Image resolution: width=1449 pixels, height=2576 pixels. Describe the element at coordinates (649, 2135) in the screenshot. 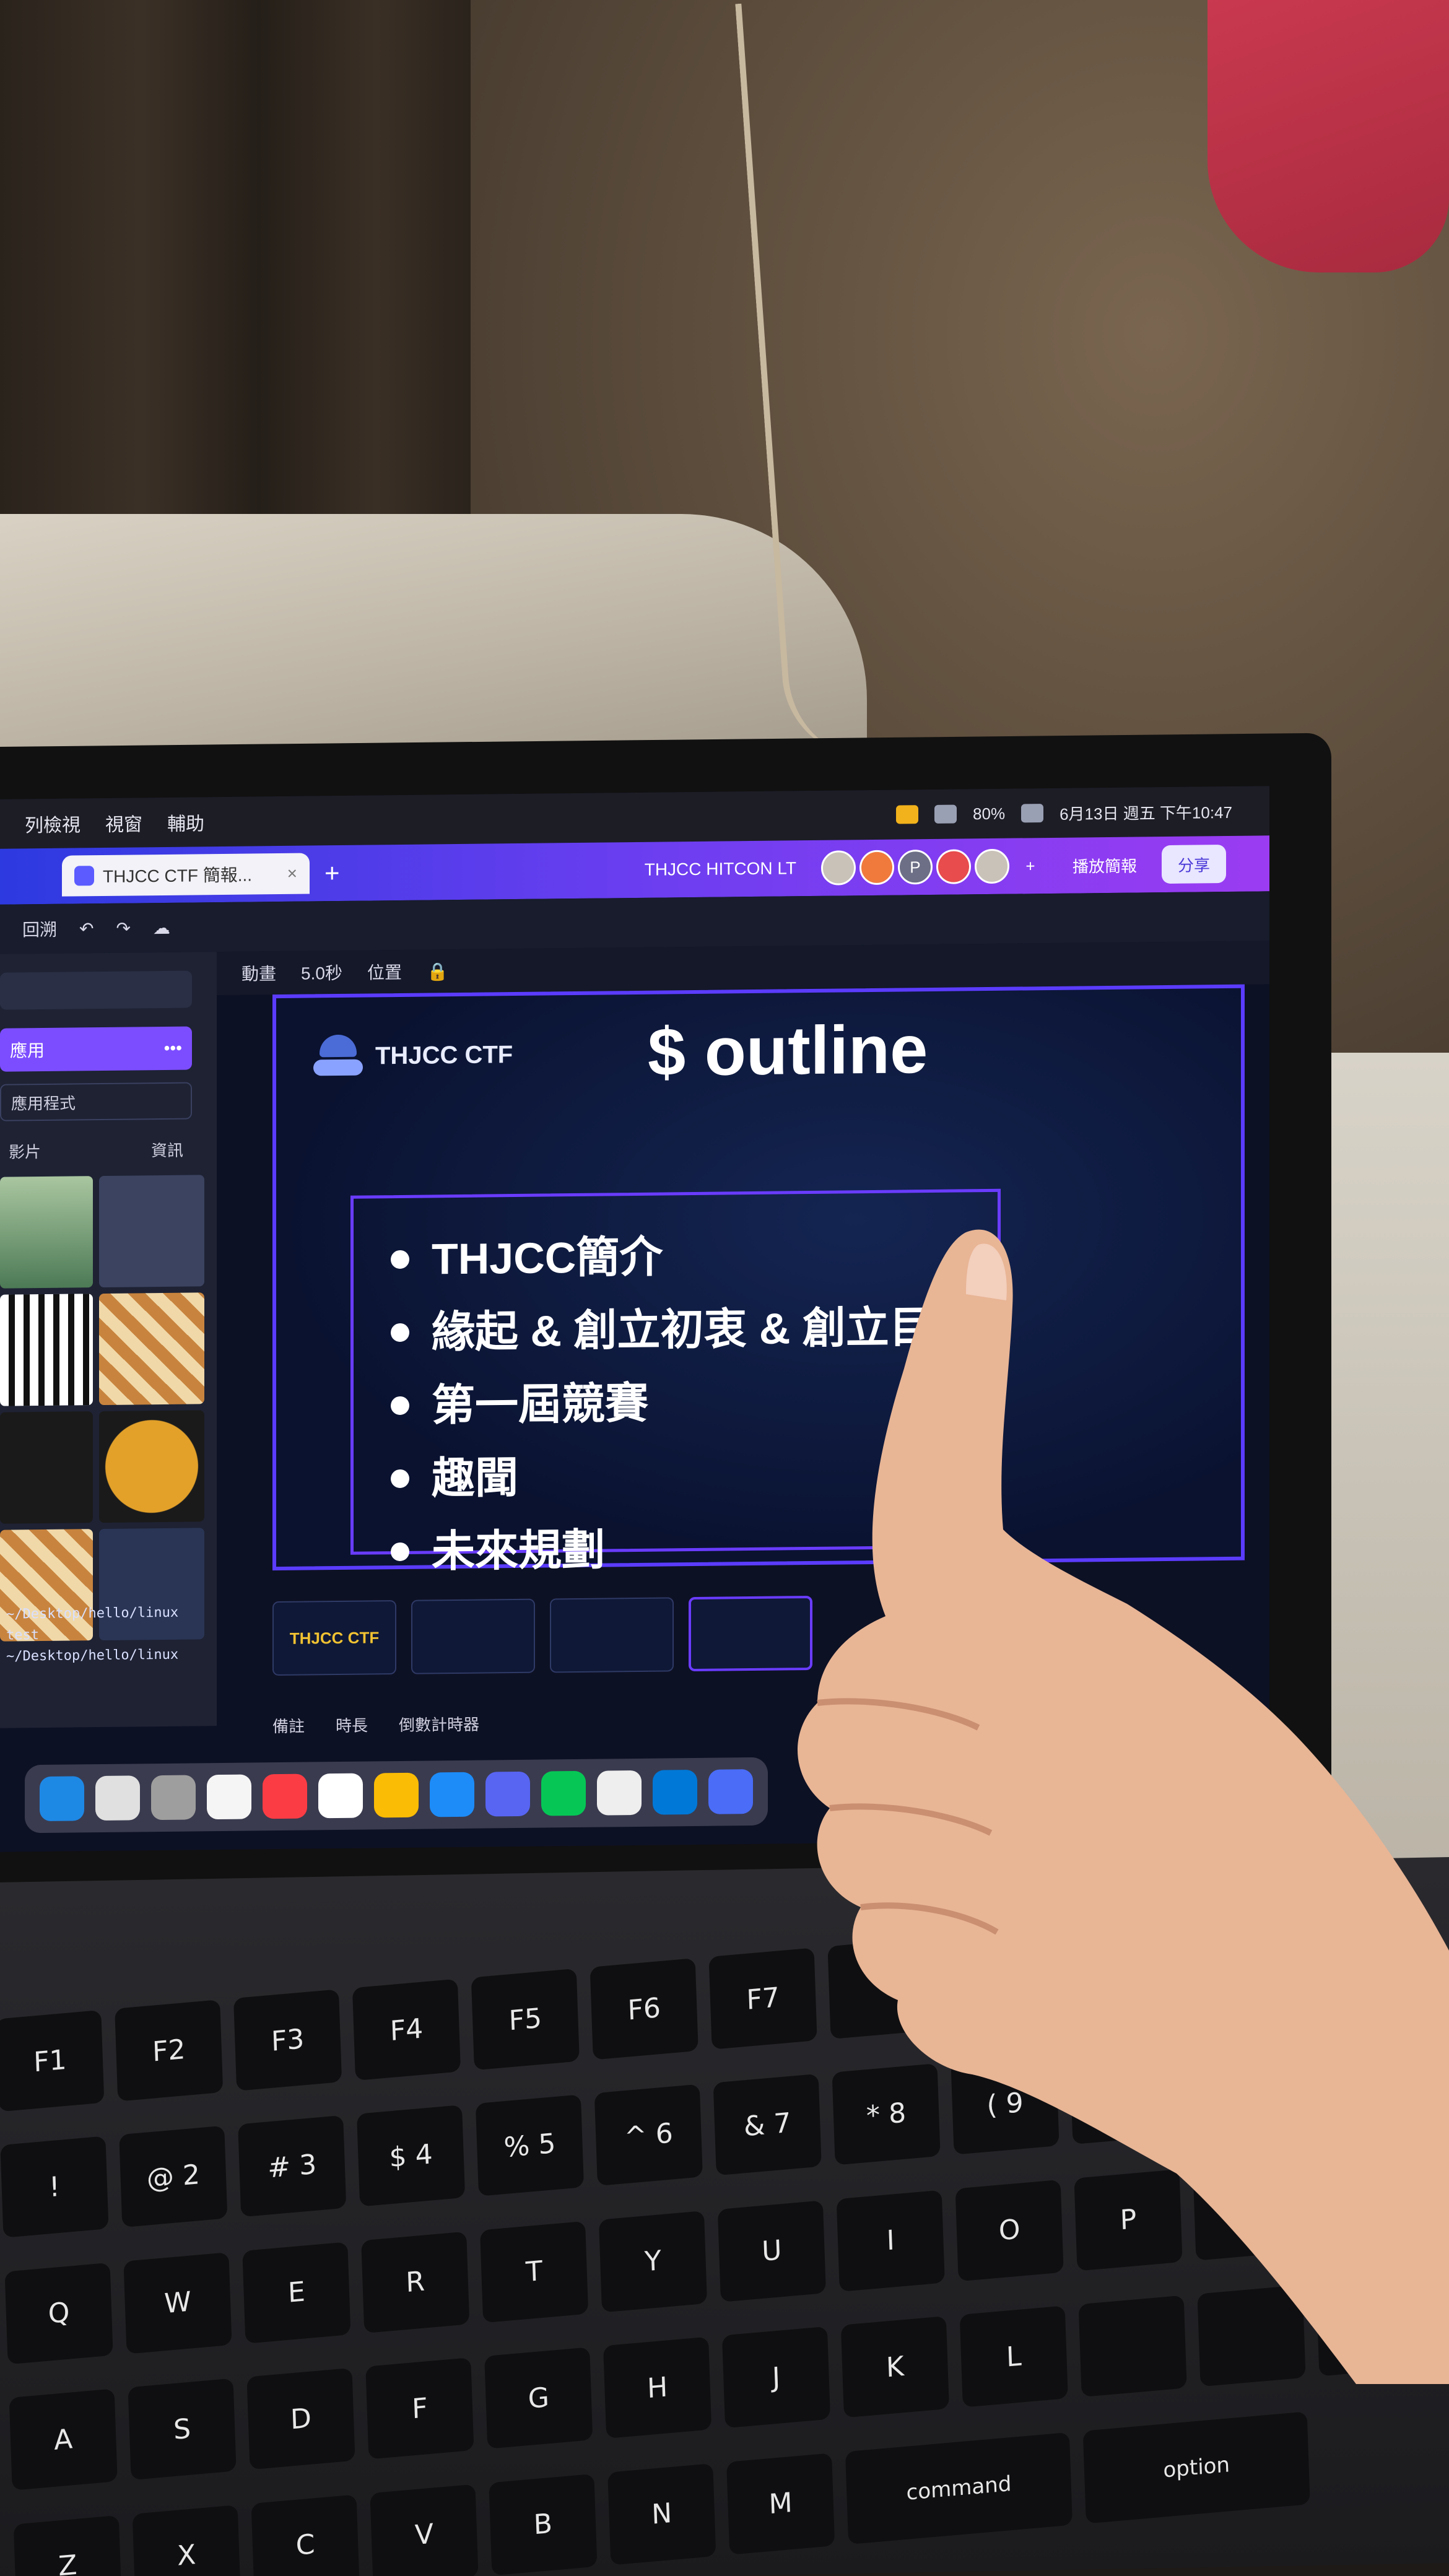

I see `key: ^ 6` at that location.